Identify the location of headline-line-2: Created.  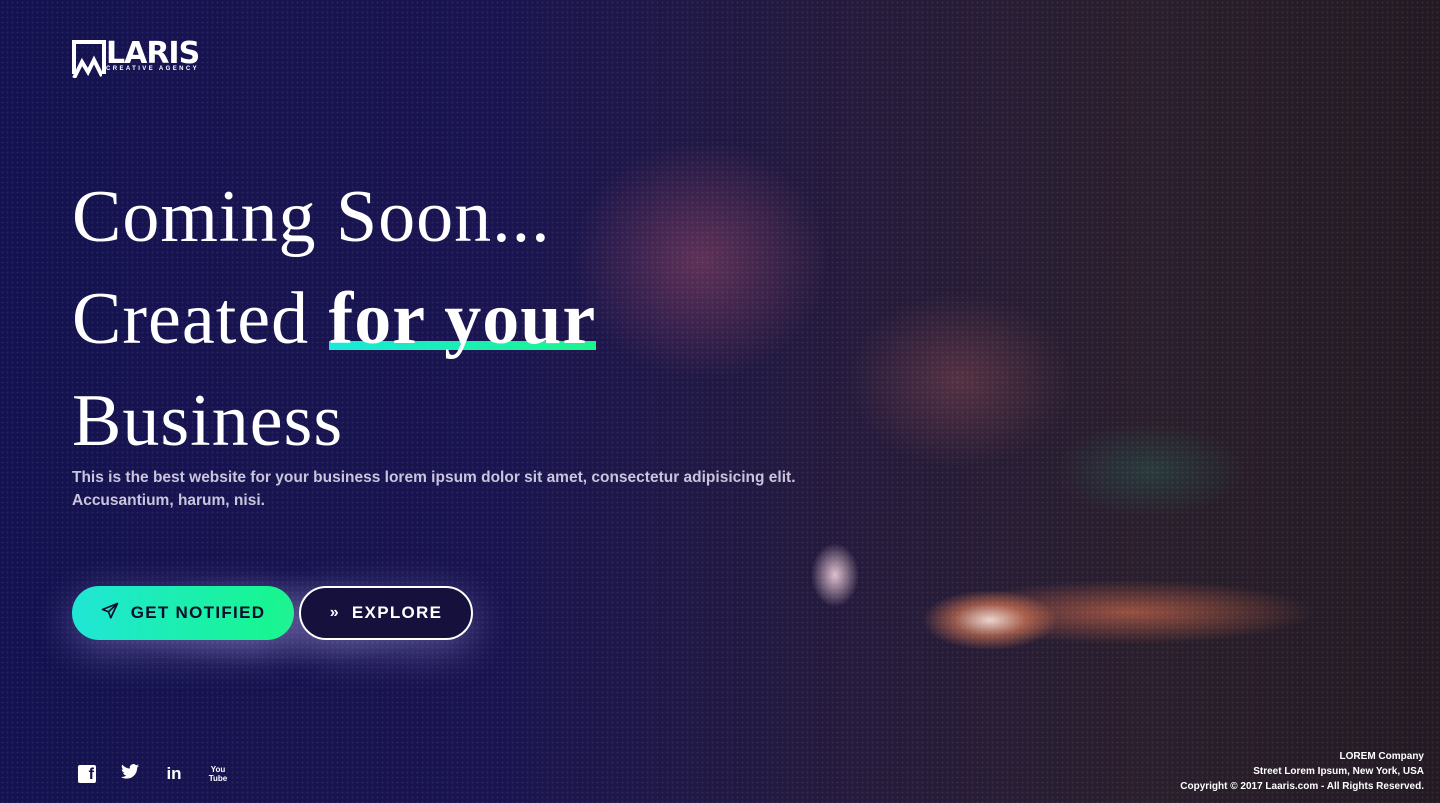
(200, 319).